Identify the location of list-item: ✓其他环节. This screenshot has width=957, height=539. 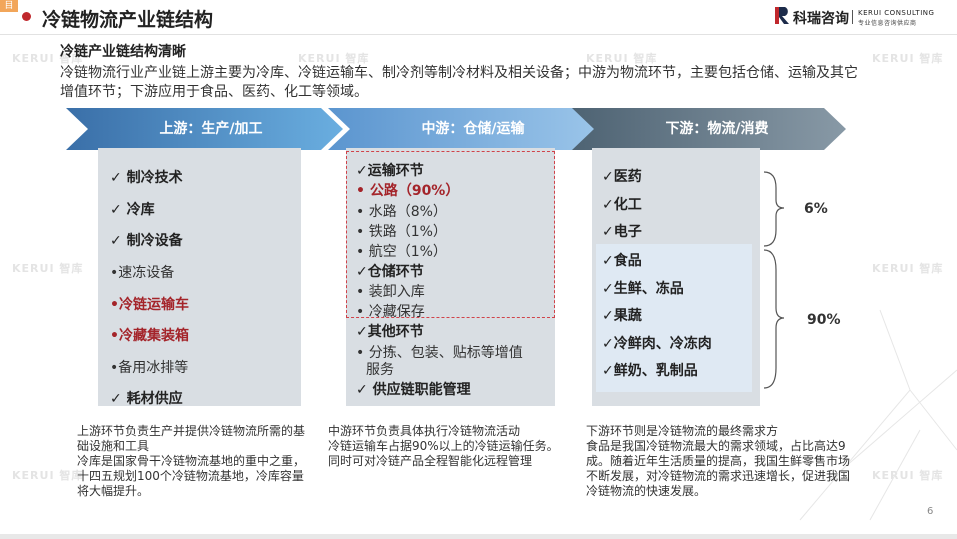
(390, 332).